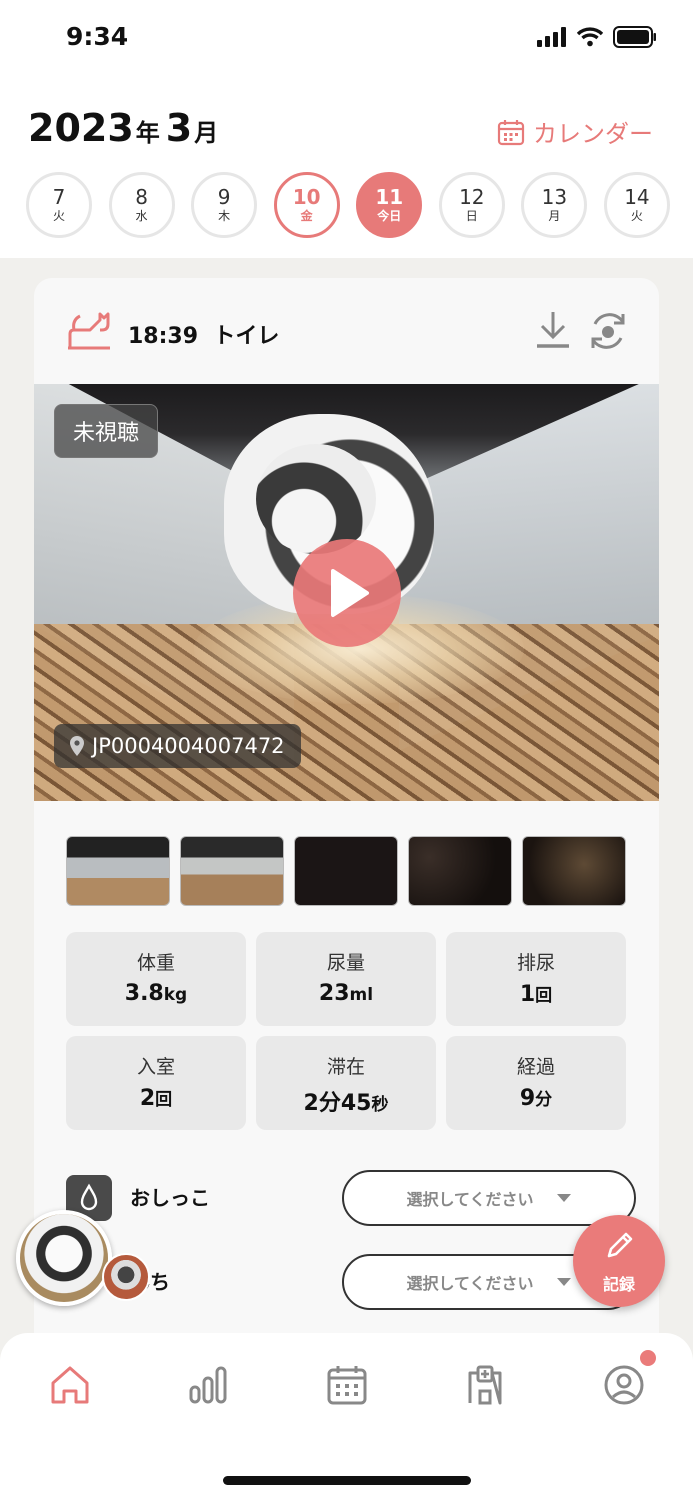 This screenshot has height=1500, width=693. I want to click on stat-value: 2分45秒, so click(346, 1101).